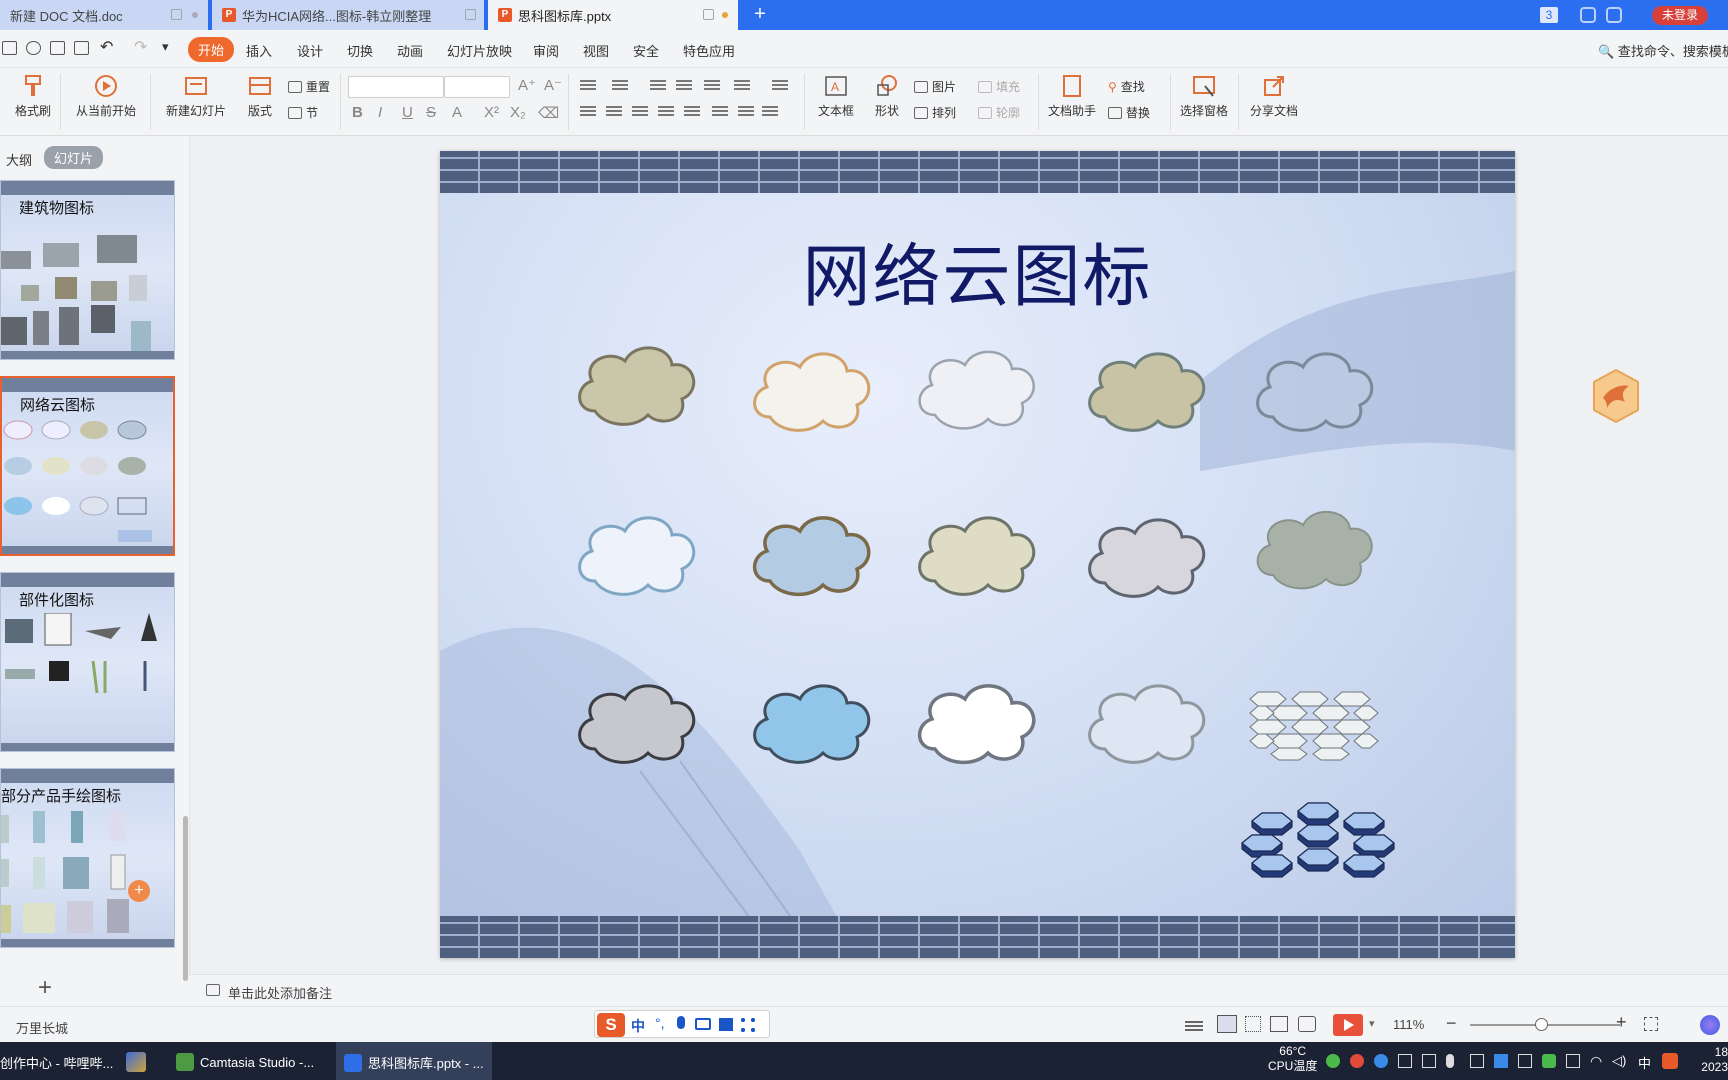 This screenshot has width=1728, height=1080. I want to click on font-size-select, so click(477, 87).